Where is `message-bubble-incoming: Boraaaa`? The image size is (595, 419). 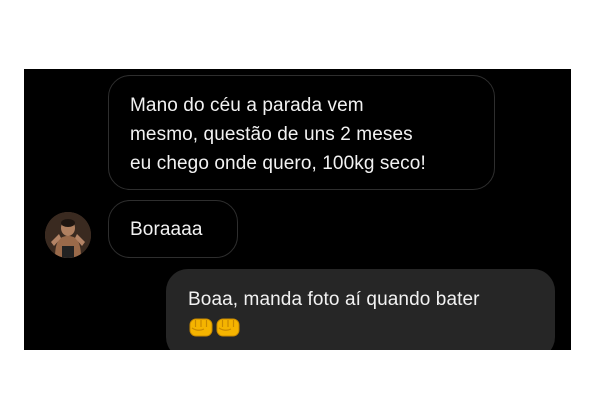 message-bubble-incoming: Boraaaa is located at coordinates (173, 229).